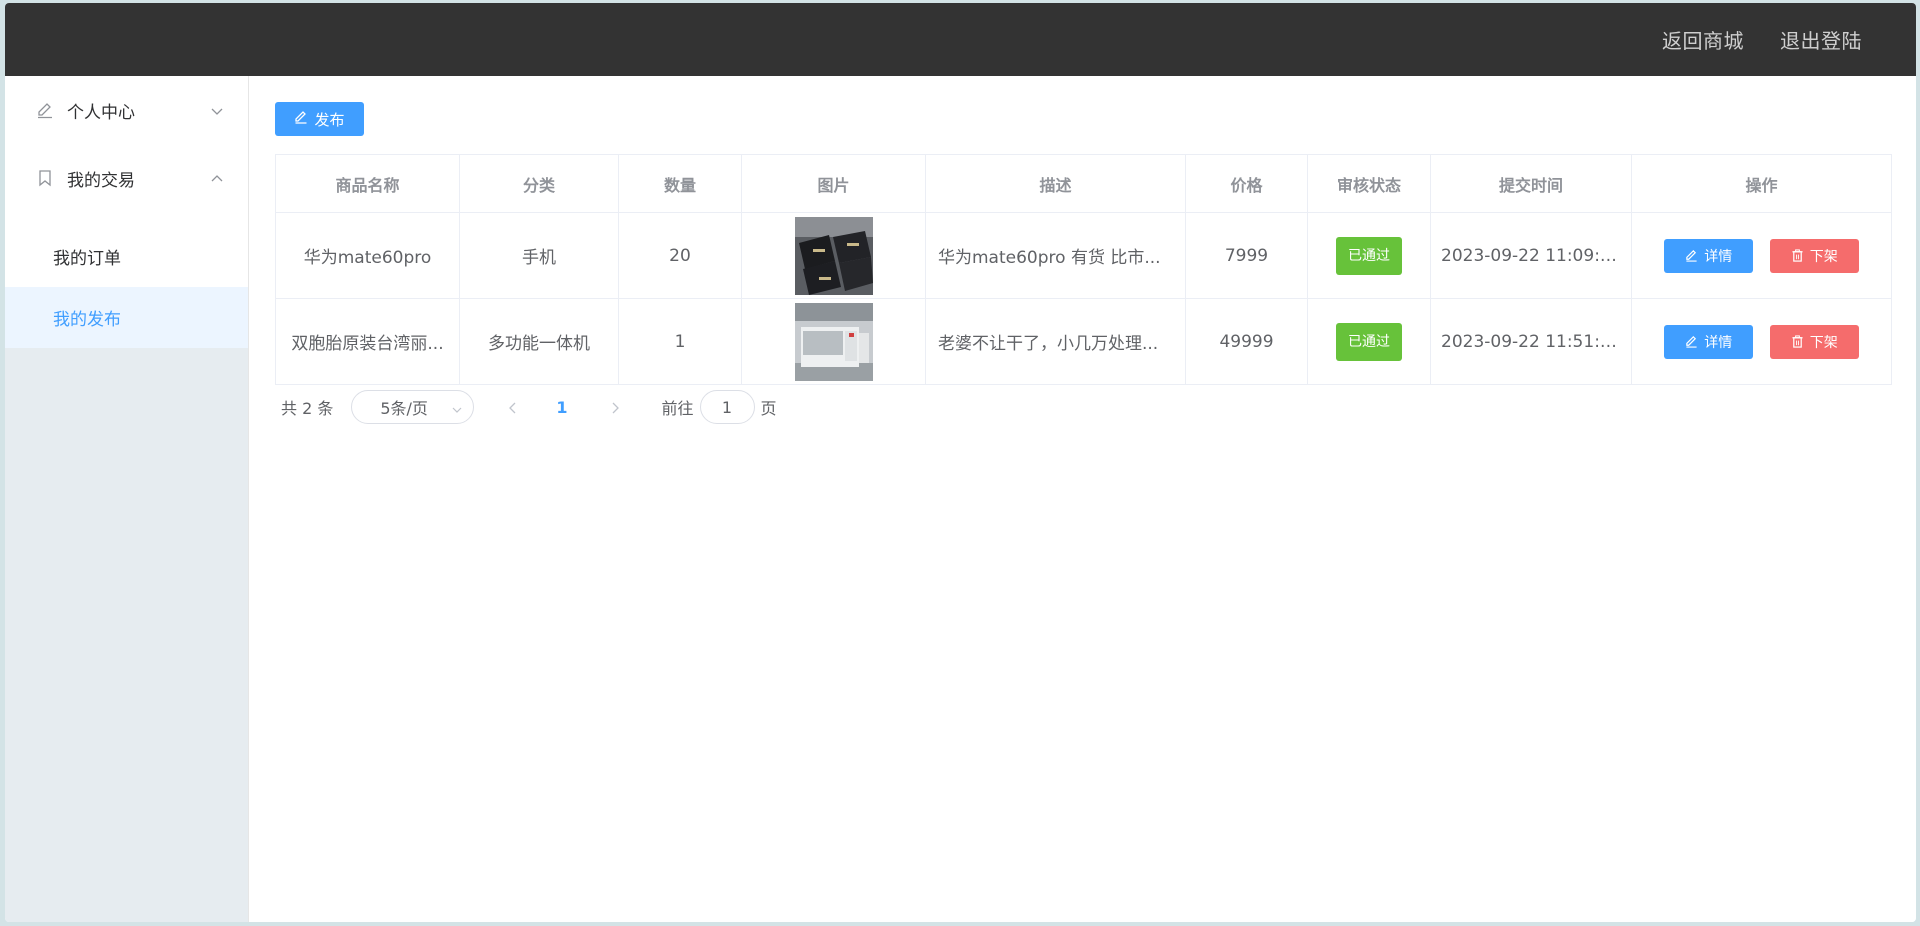  I want to click on menu-personal-center: 个人中心, so click(126, 110).